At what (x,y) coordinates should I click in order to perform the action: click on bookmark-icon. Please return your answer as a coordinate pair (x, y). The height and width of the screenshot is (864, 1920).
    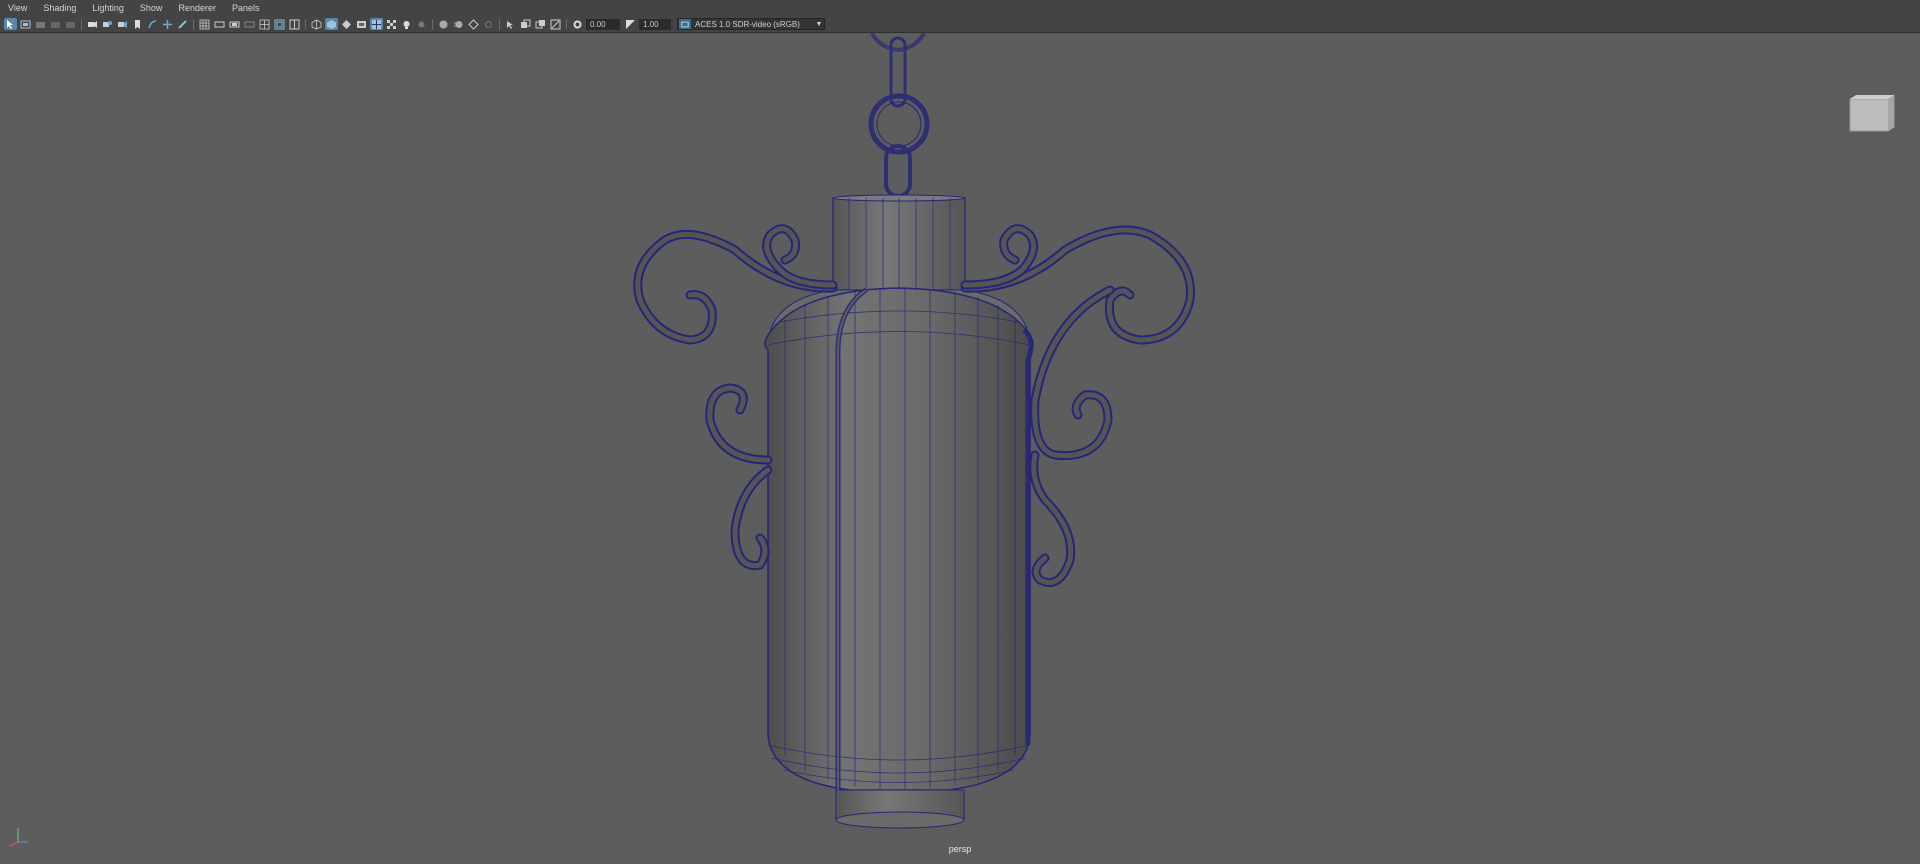
    Looking at the image, I should click on (55, 24).